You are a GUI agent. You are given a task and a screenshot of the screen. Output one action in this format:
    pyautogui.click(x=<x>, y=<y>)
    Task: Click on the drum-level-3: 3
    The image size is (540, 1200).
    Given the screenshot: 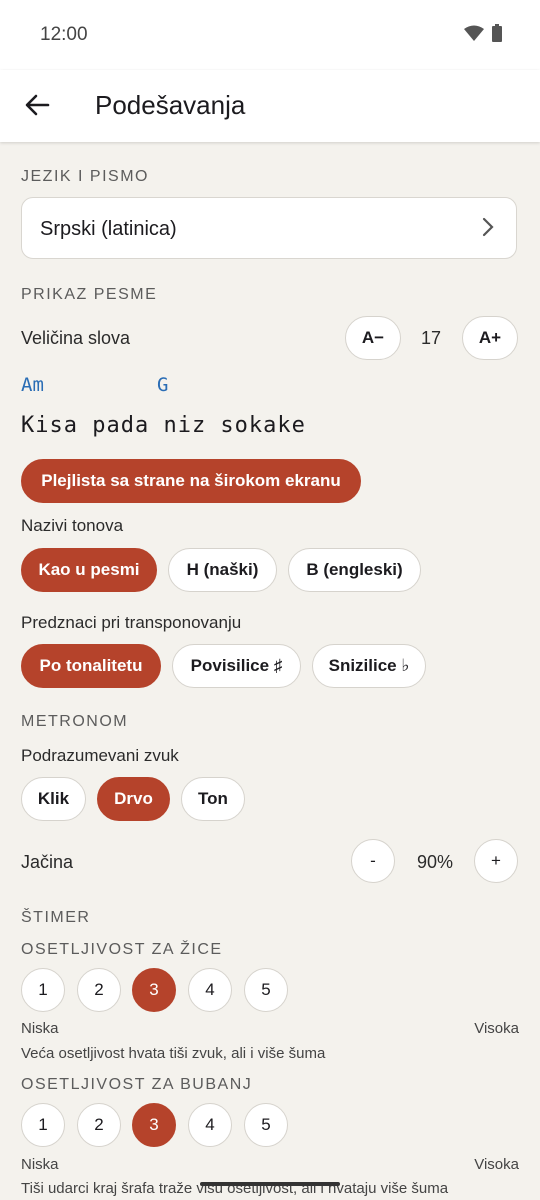 What is the action you would take?
    pyautogui.click(x=154, y=1125)
    